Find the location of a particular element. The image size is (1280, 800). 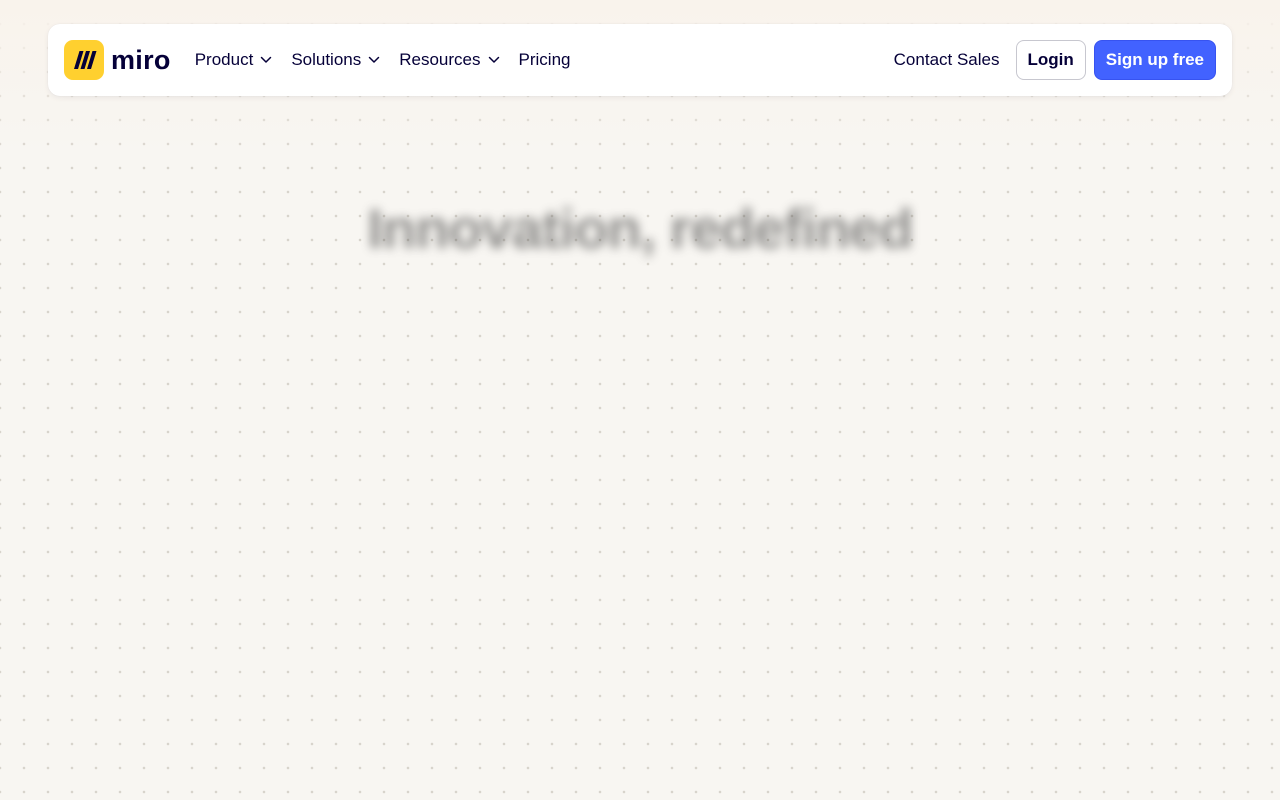

contact-sales-link: Contact Sales is located at coordinates (947, 60).